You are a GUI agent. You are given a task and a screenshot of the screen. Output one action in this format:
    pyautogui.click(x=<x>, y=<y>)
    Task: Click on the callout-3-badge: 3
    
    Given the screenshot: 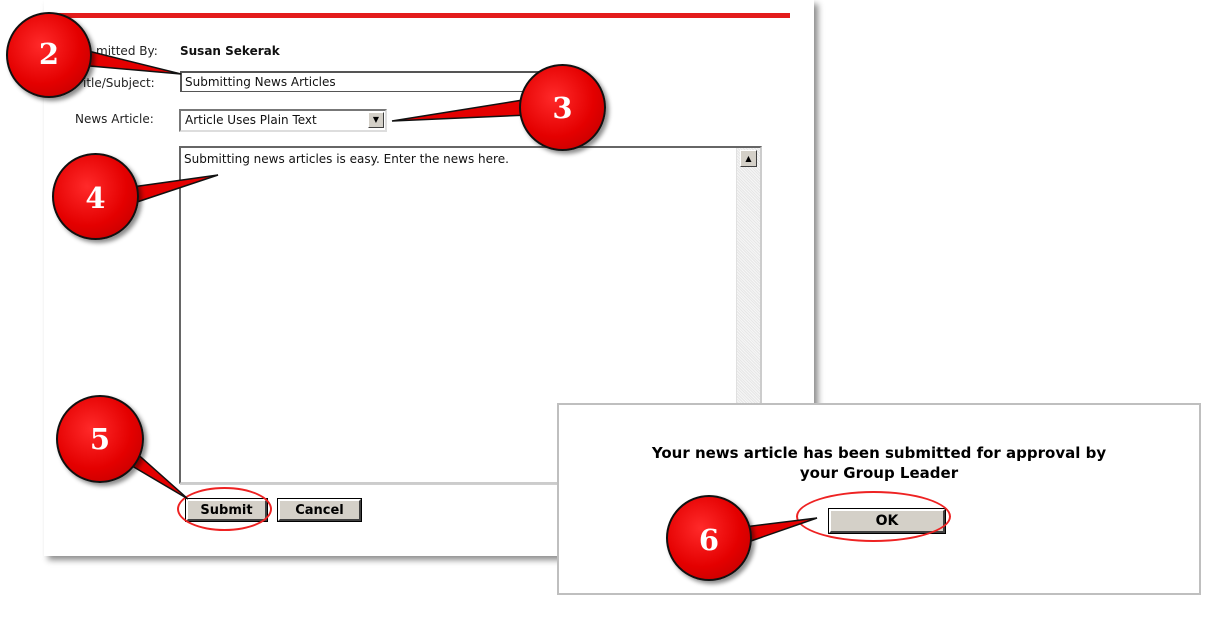 What is the action you would take?
    pyautogui.click(x=562, y=107)
    